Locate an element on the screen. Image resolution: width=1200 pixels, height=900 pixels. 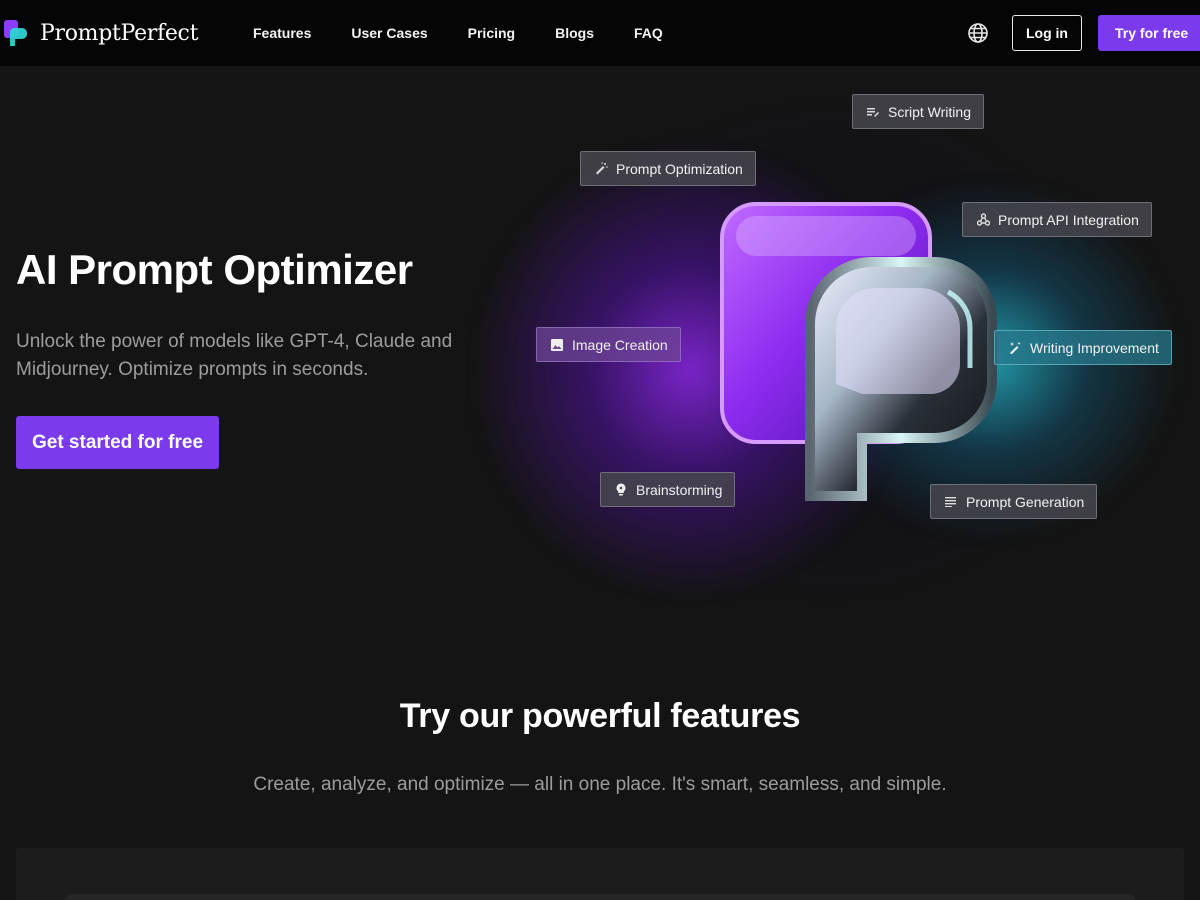
lightbulb-icon is located at coordinates (621, 490).